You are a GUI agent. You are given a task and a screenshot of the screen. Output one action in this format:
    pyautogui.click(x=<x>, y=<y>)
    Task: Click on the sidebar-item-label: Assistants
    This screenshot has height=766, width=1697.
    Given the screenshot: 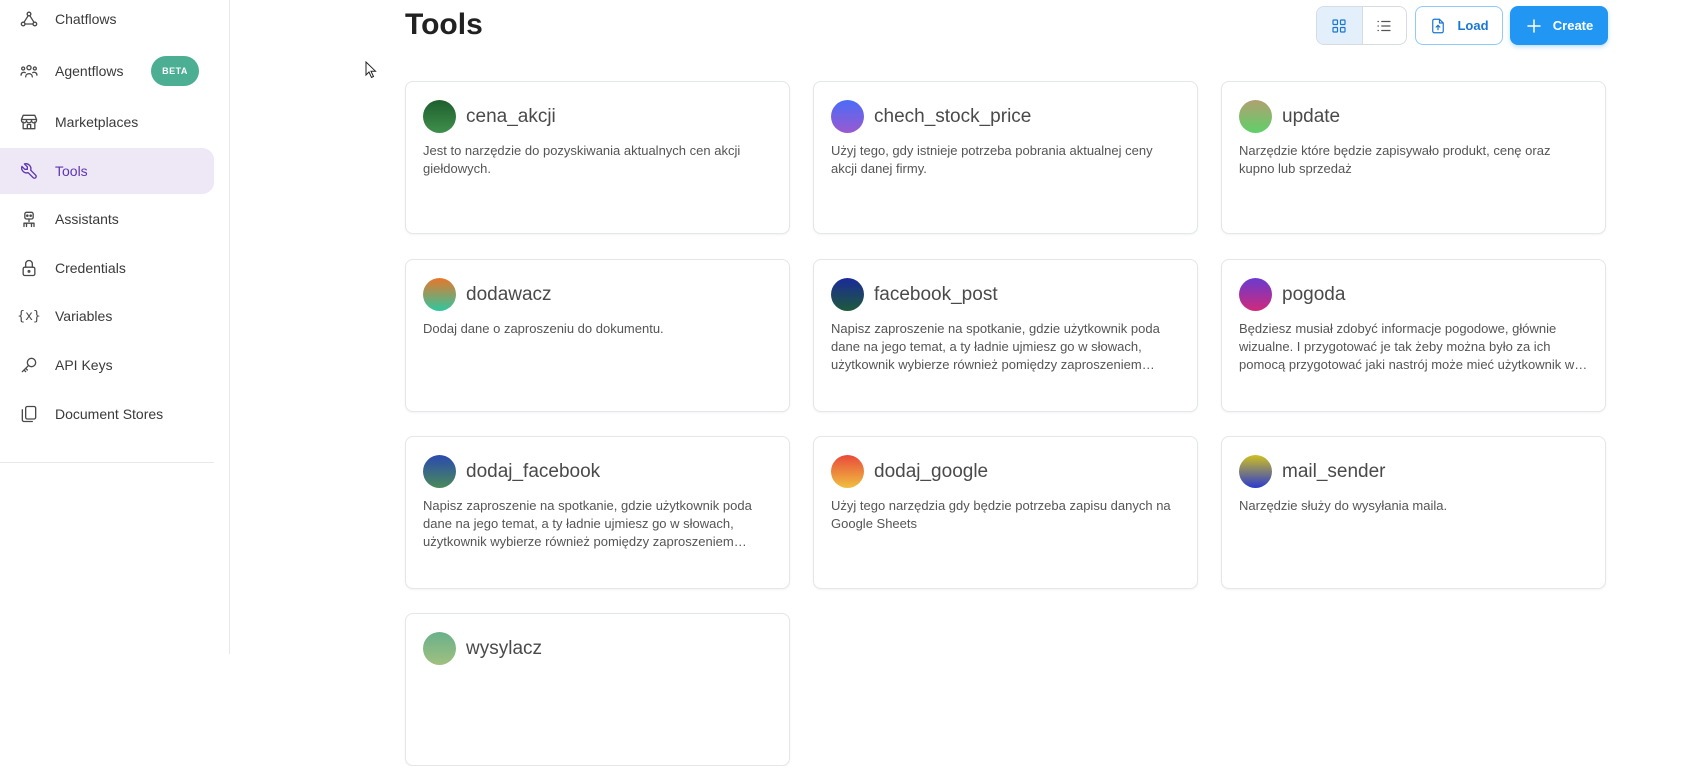 What is the action you would take?
    pyautogui.click(x=87, y=219)
    